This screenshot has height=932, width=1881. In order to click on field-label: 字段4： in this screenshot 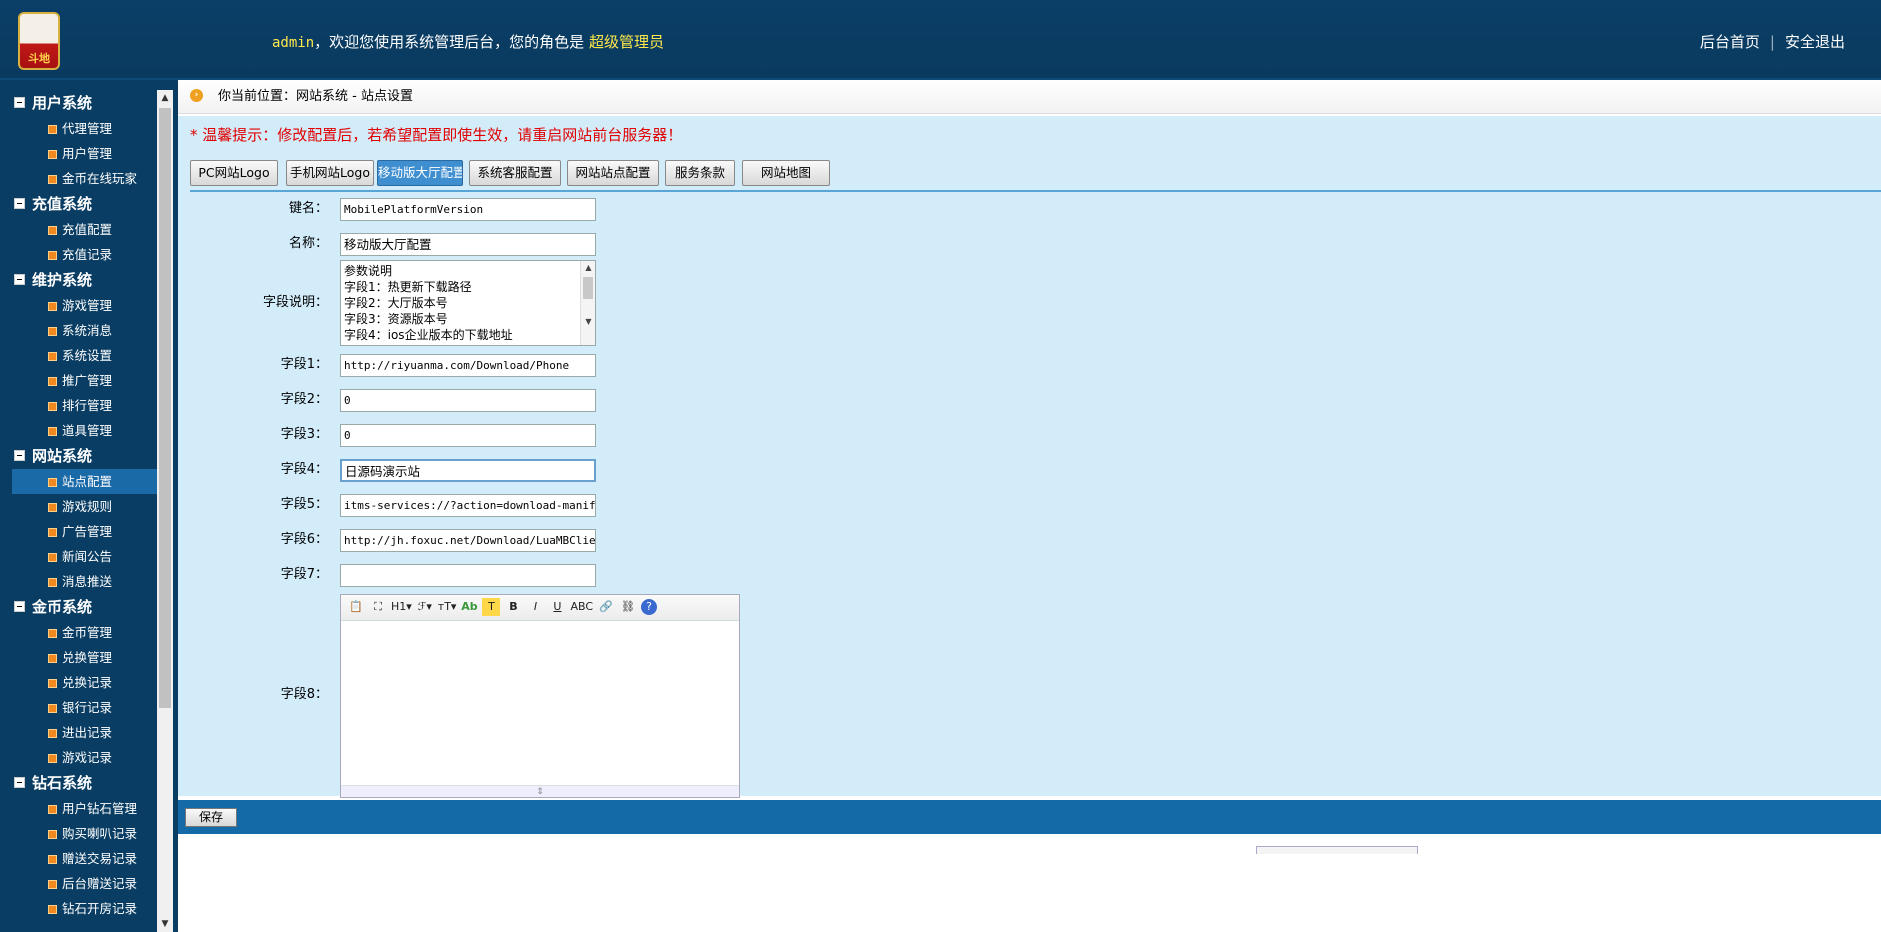, I will do `click(304, 469)`.